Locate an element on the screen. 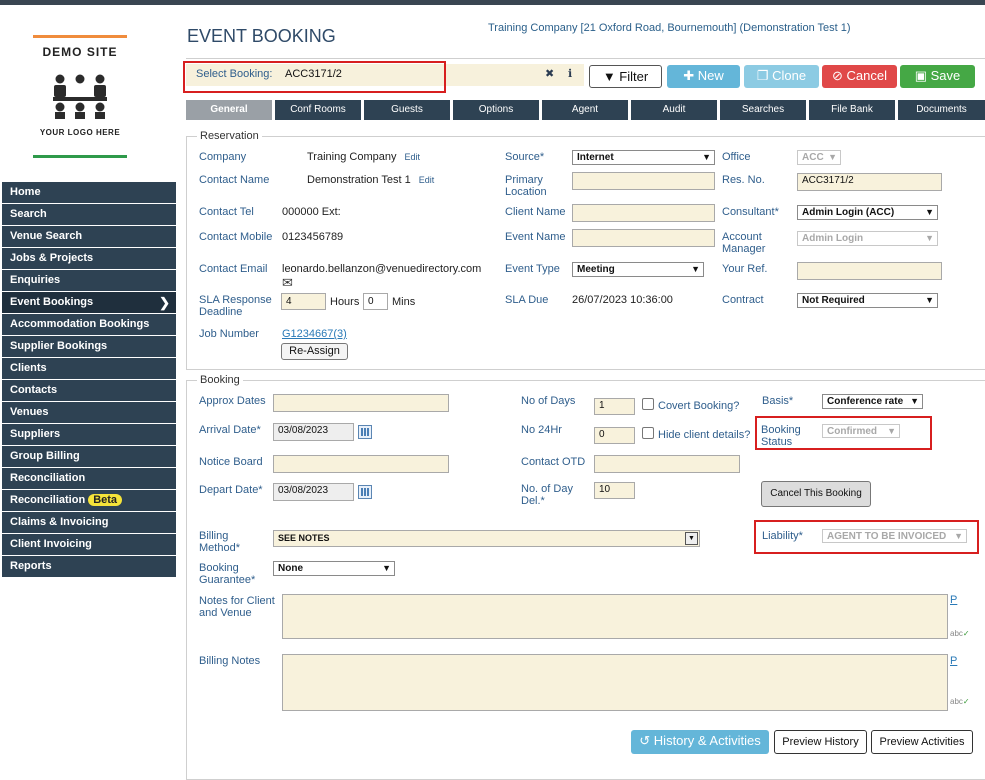 The image size is (985, 780). no-24hr-label: No 24Hr is located at coordinates (541, 430).